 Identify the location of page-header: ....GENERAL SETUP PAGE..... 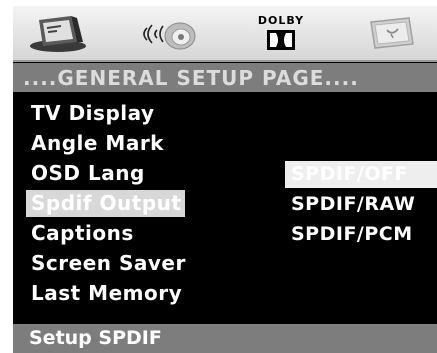
(225, 77).